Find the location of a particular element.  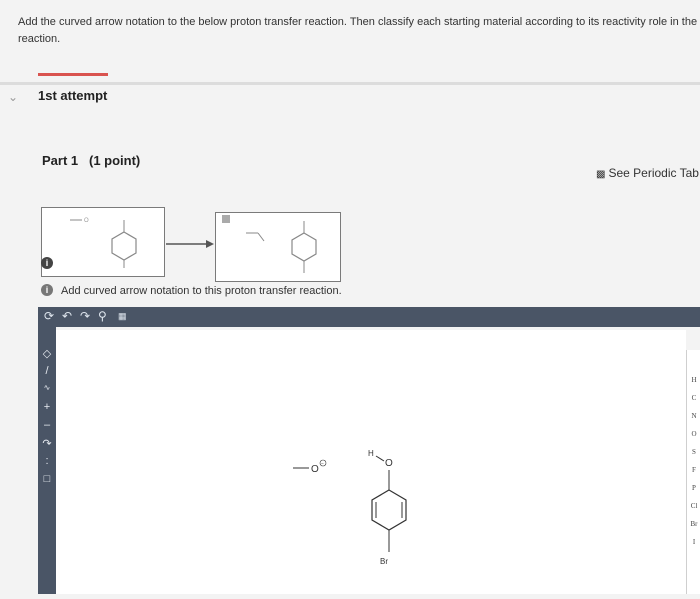

charge-minus-icon: – is located at coordinates (47, 425).